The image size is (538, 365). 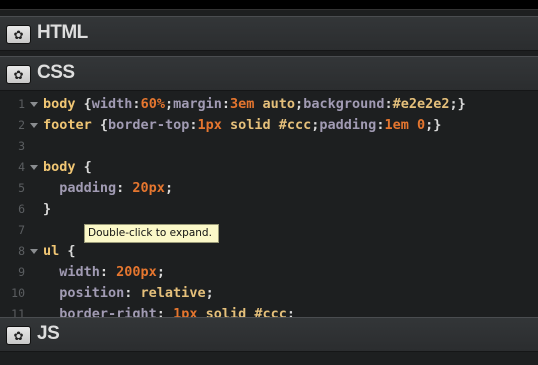 I want to click on code-text: ul {, so click(x=59, y=251).